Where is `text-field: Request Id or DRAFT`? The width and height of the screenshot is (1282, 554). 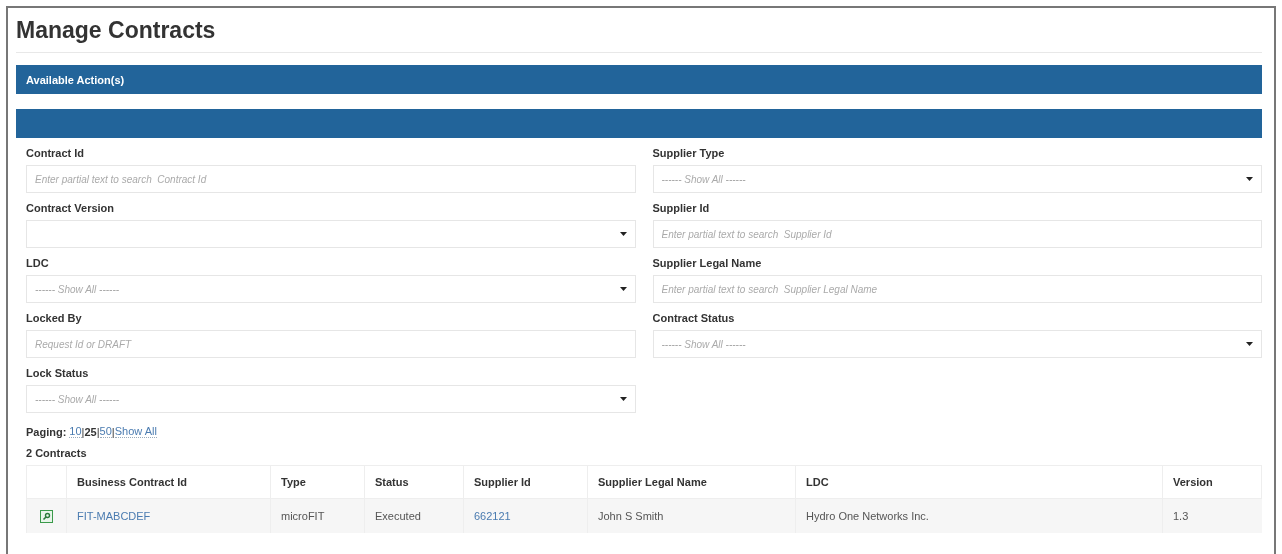 text-field: Request Id or DRAFT is located at coordinates (331, 344).